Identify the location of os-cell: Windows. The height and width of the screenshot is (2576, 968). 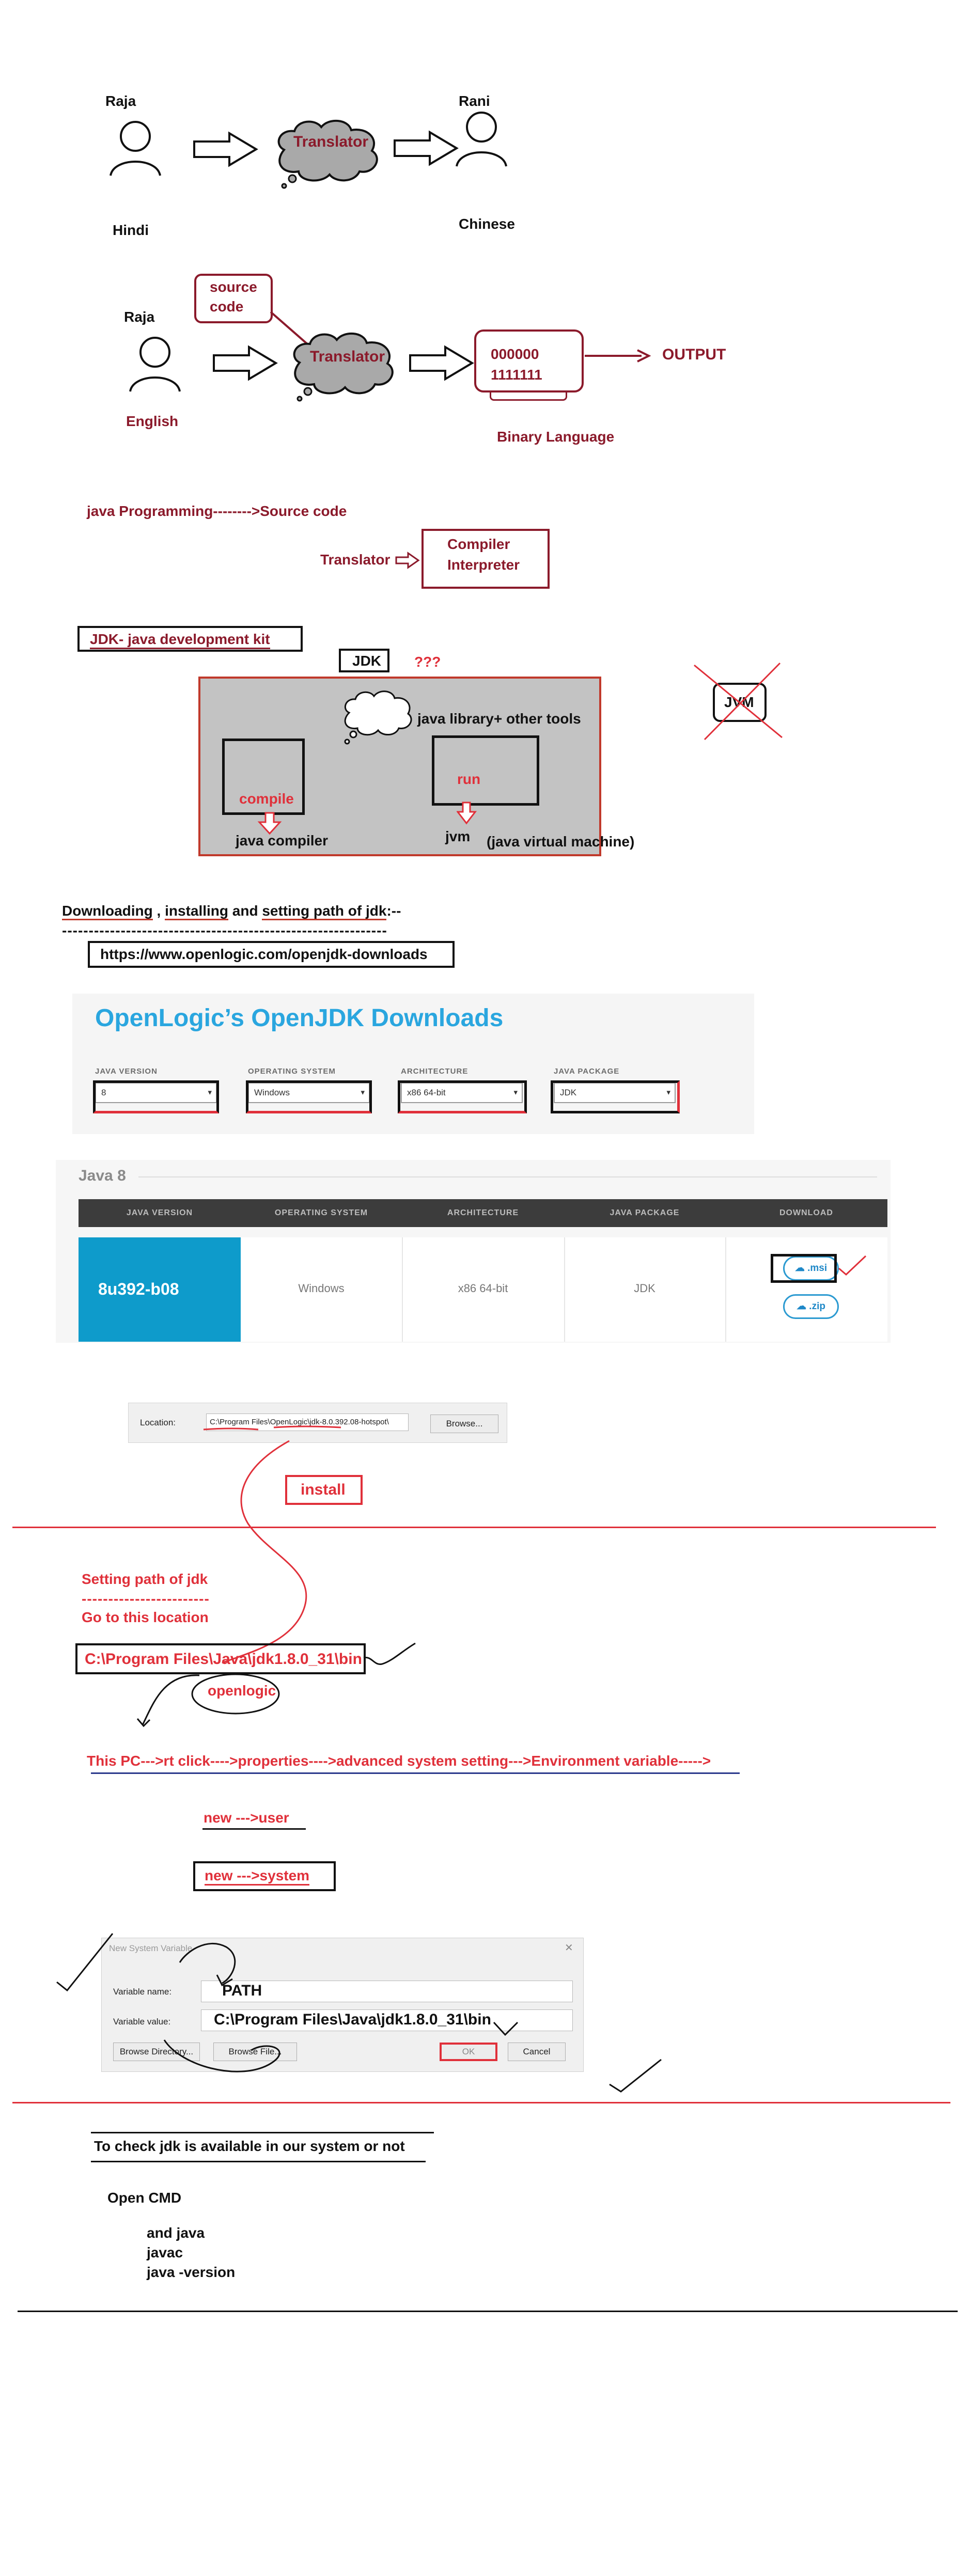
(321, 1289).